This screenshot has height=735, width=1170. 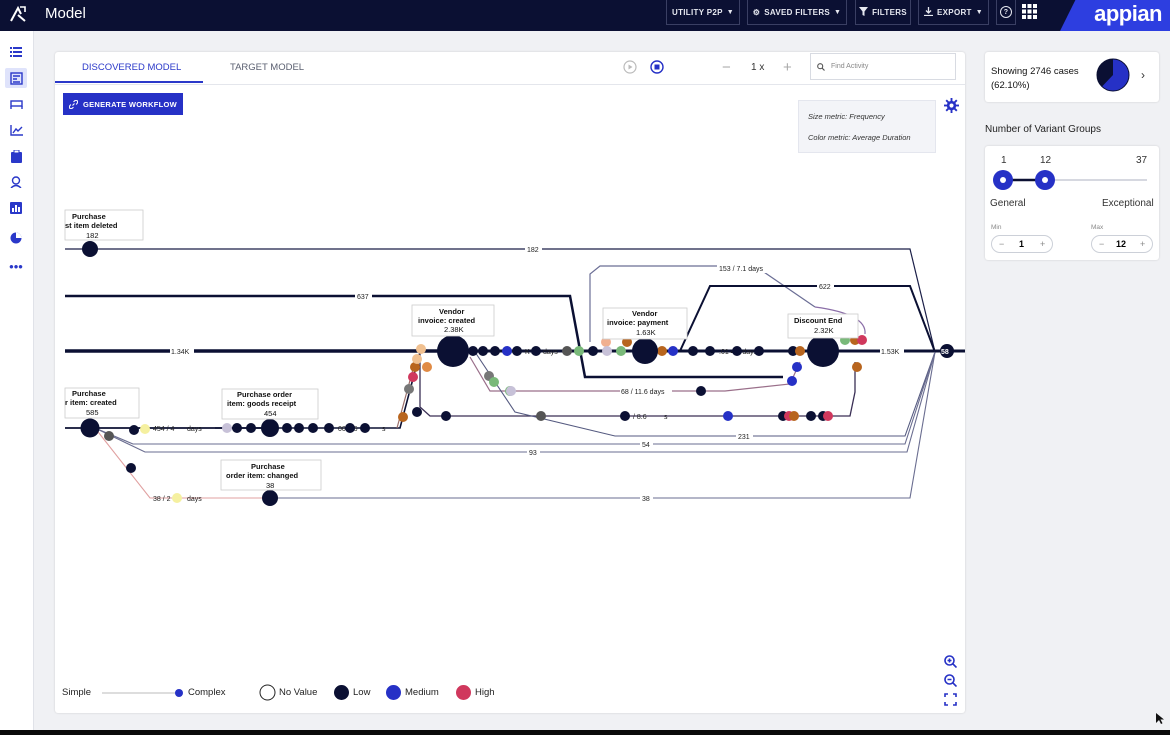 What do you see at coordinates (1035, 71) in the screenshot?
I see `cases-count: Showing 2746 cases` at bounding box center [1035, 71].